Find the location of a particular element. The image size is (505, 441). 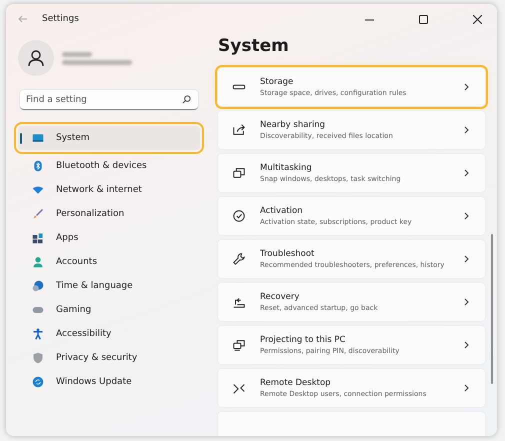

nav-item: Privacy & security is located at coordinates (109, 358).